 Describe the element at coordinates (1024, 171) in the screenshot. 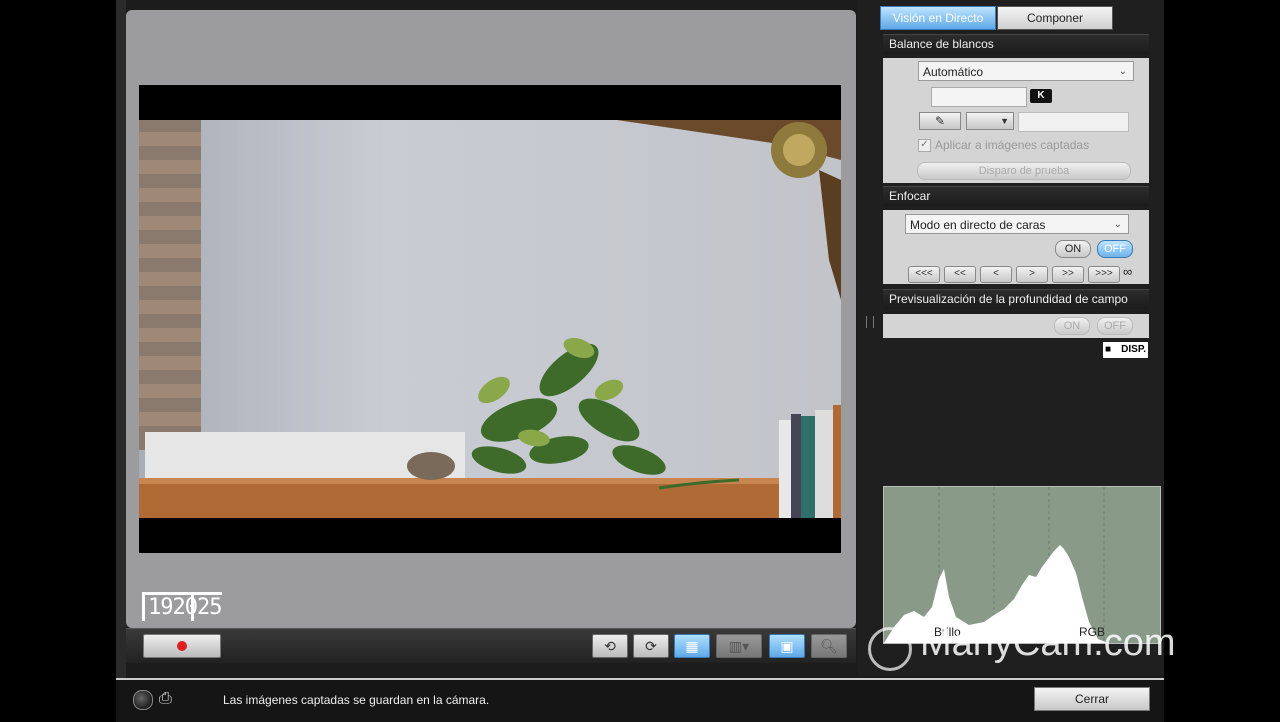

I see `test-shot-button: Disparo de prueba` at that location.